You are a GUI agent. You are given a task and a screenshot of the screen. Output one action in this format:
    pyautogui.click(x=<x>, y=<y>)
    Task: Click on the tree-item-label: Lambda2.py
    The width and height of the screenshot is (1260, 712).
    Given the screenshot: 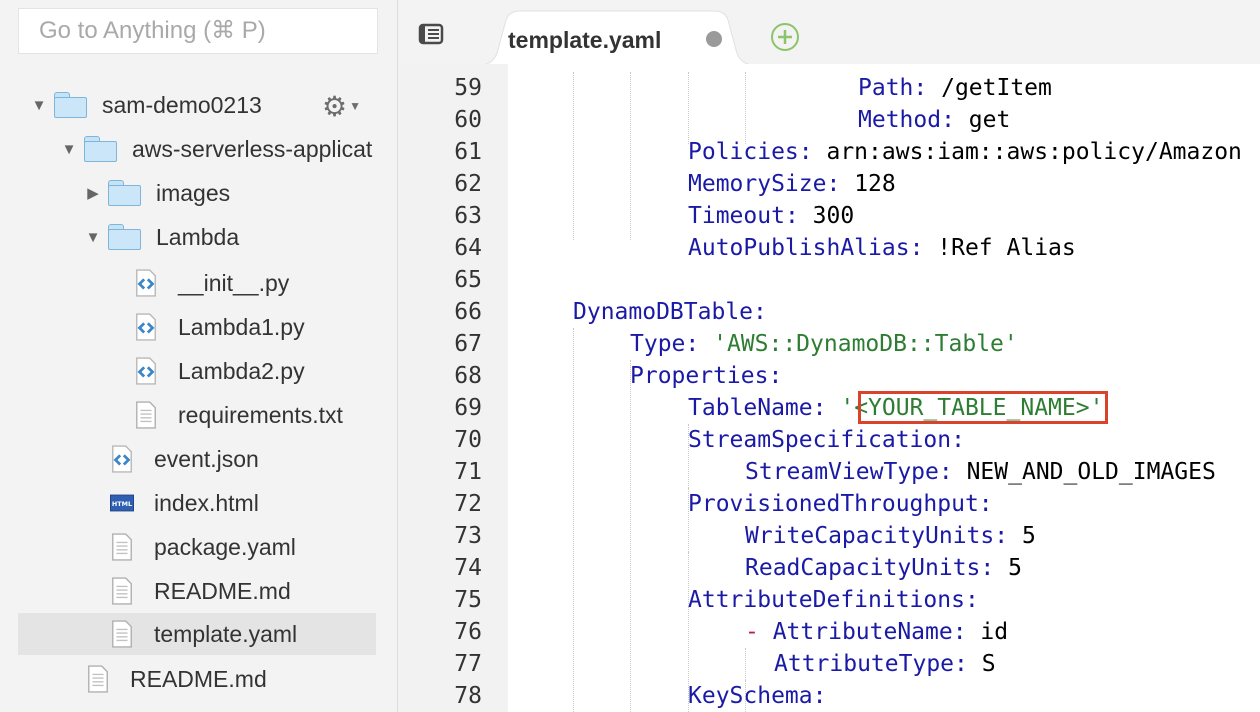 What is the action you would take?
    pyautogui.click(x=241, y=370)
    